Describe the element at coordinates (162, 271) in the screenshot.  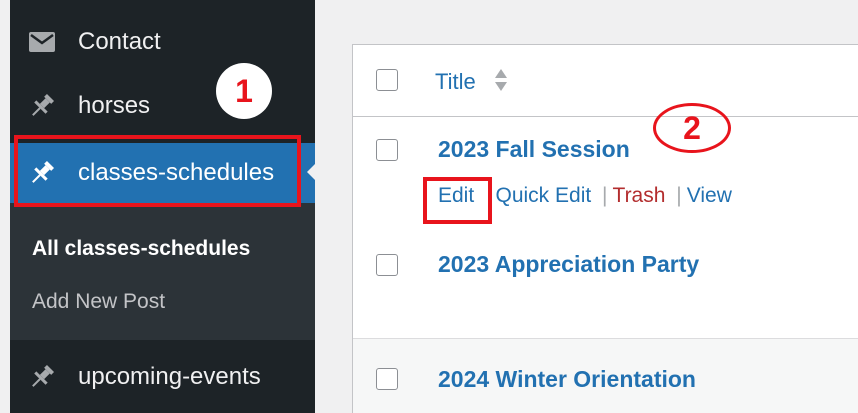
I see `sidebar-submenu: All classes-schedules Add New Post` at that location.